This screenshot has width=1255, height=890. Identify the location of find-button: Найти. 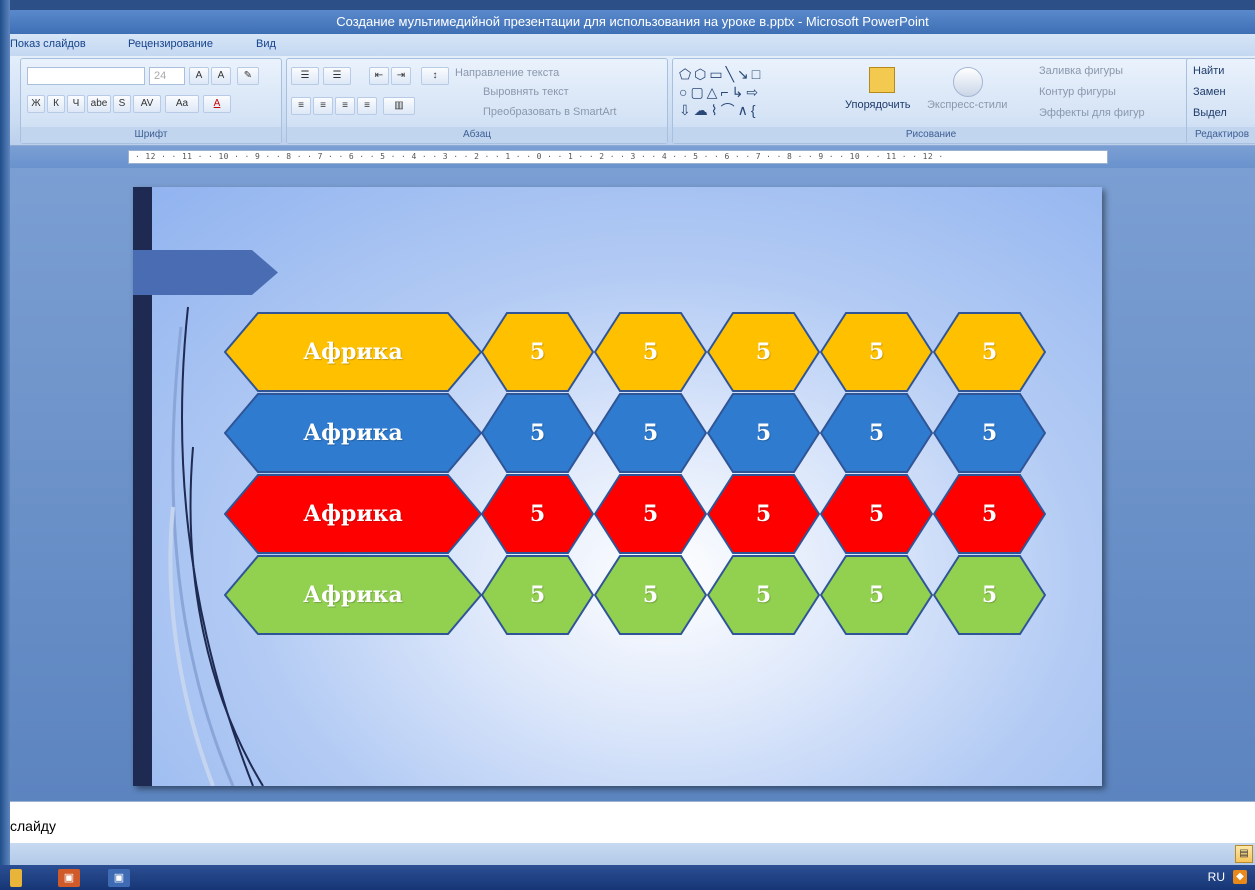
(1208, 71).